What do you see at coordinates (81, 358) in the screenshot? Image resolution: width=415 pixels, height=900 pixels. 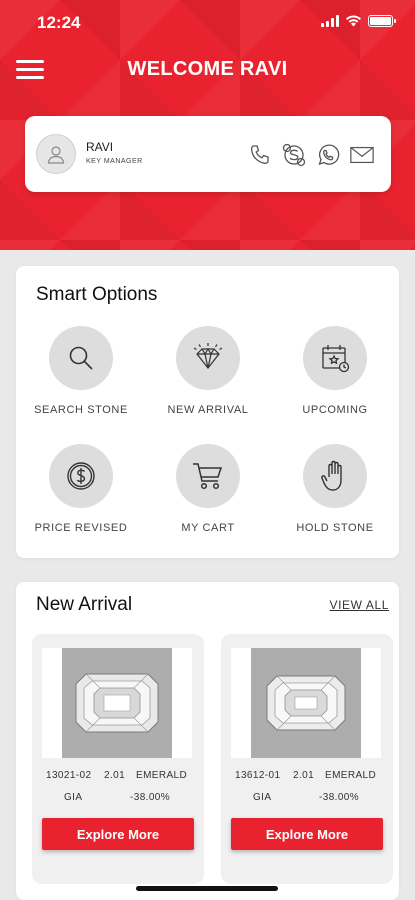 I see `search-icon` at bounding box center [81, 358].